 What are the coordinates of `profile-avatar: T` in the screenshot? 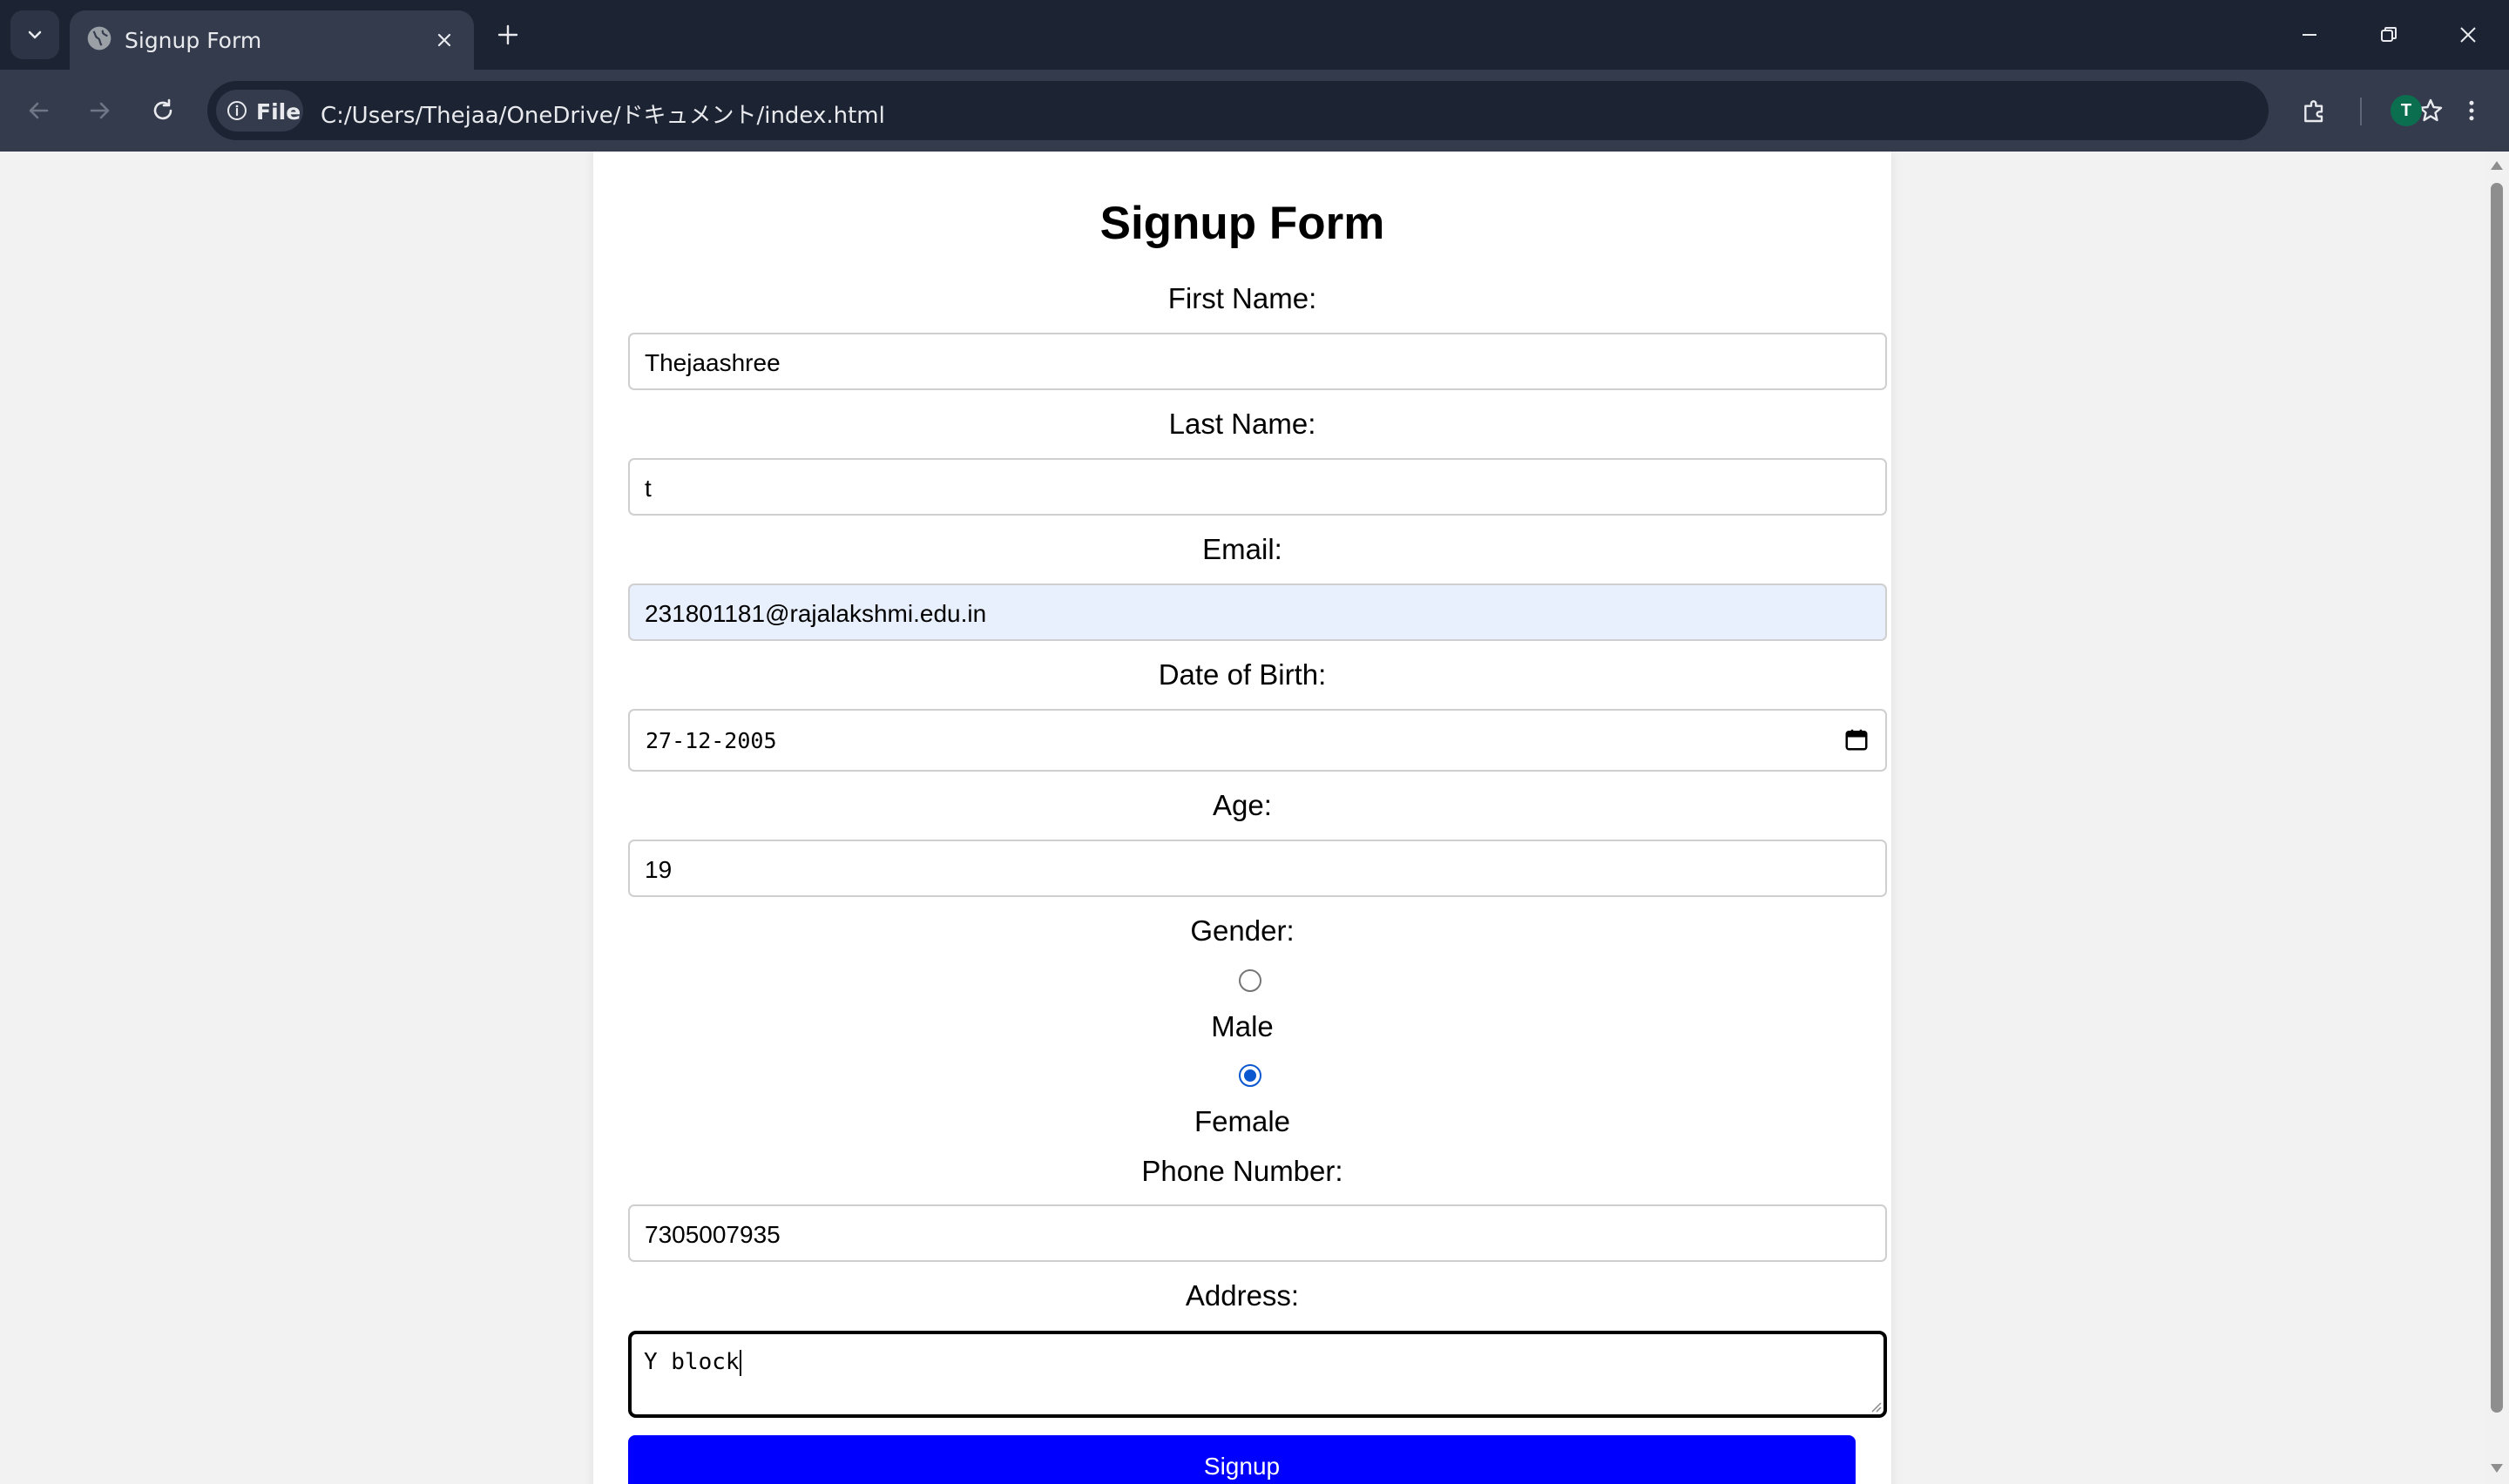 It's located at (2406, 110).